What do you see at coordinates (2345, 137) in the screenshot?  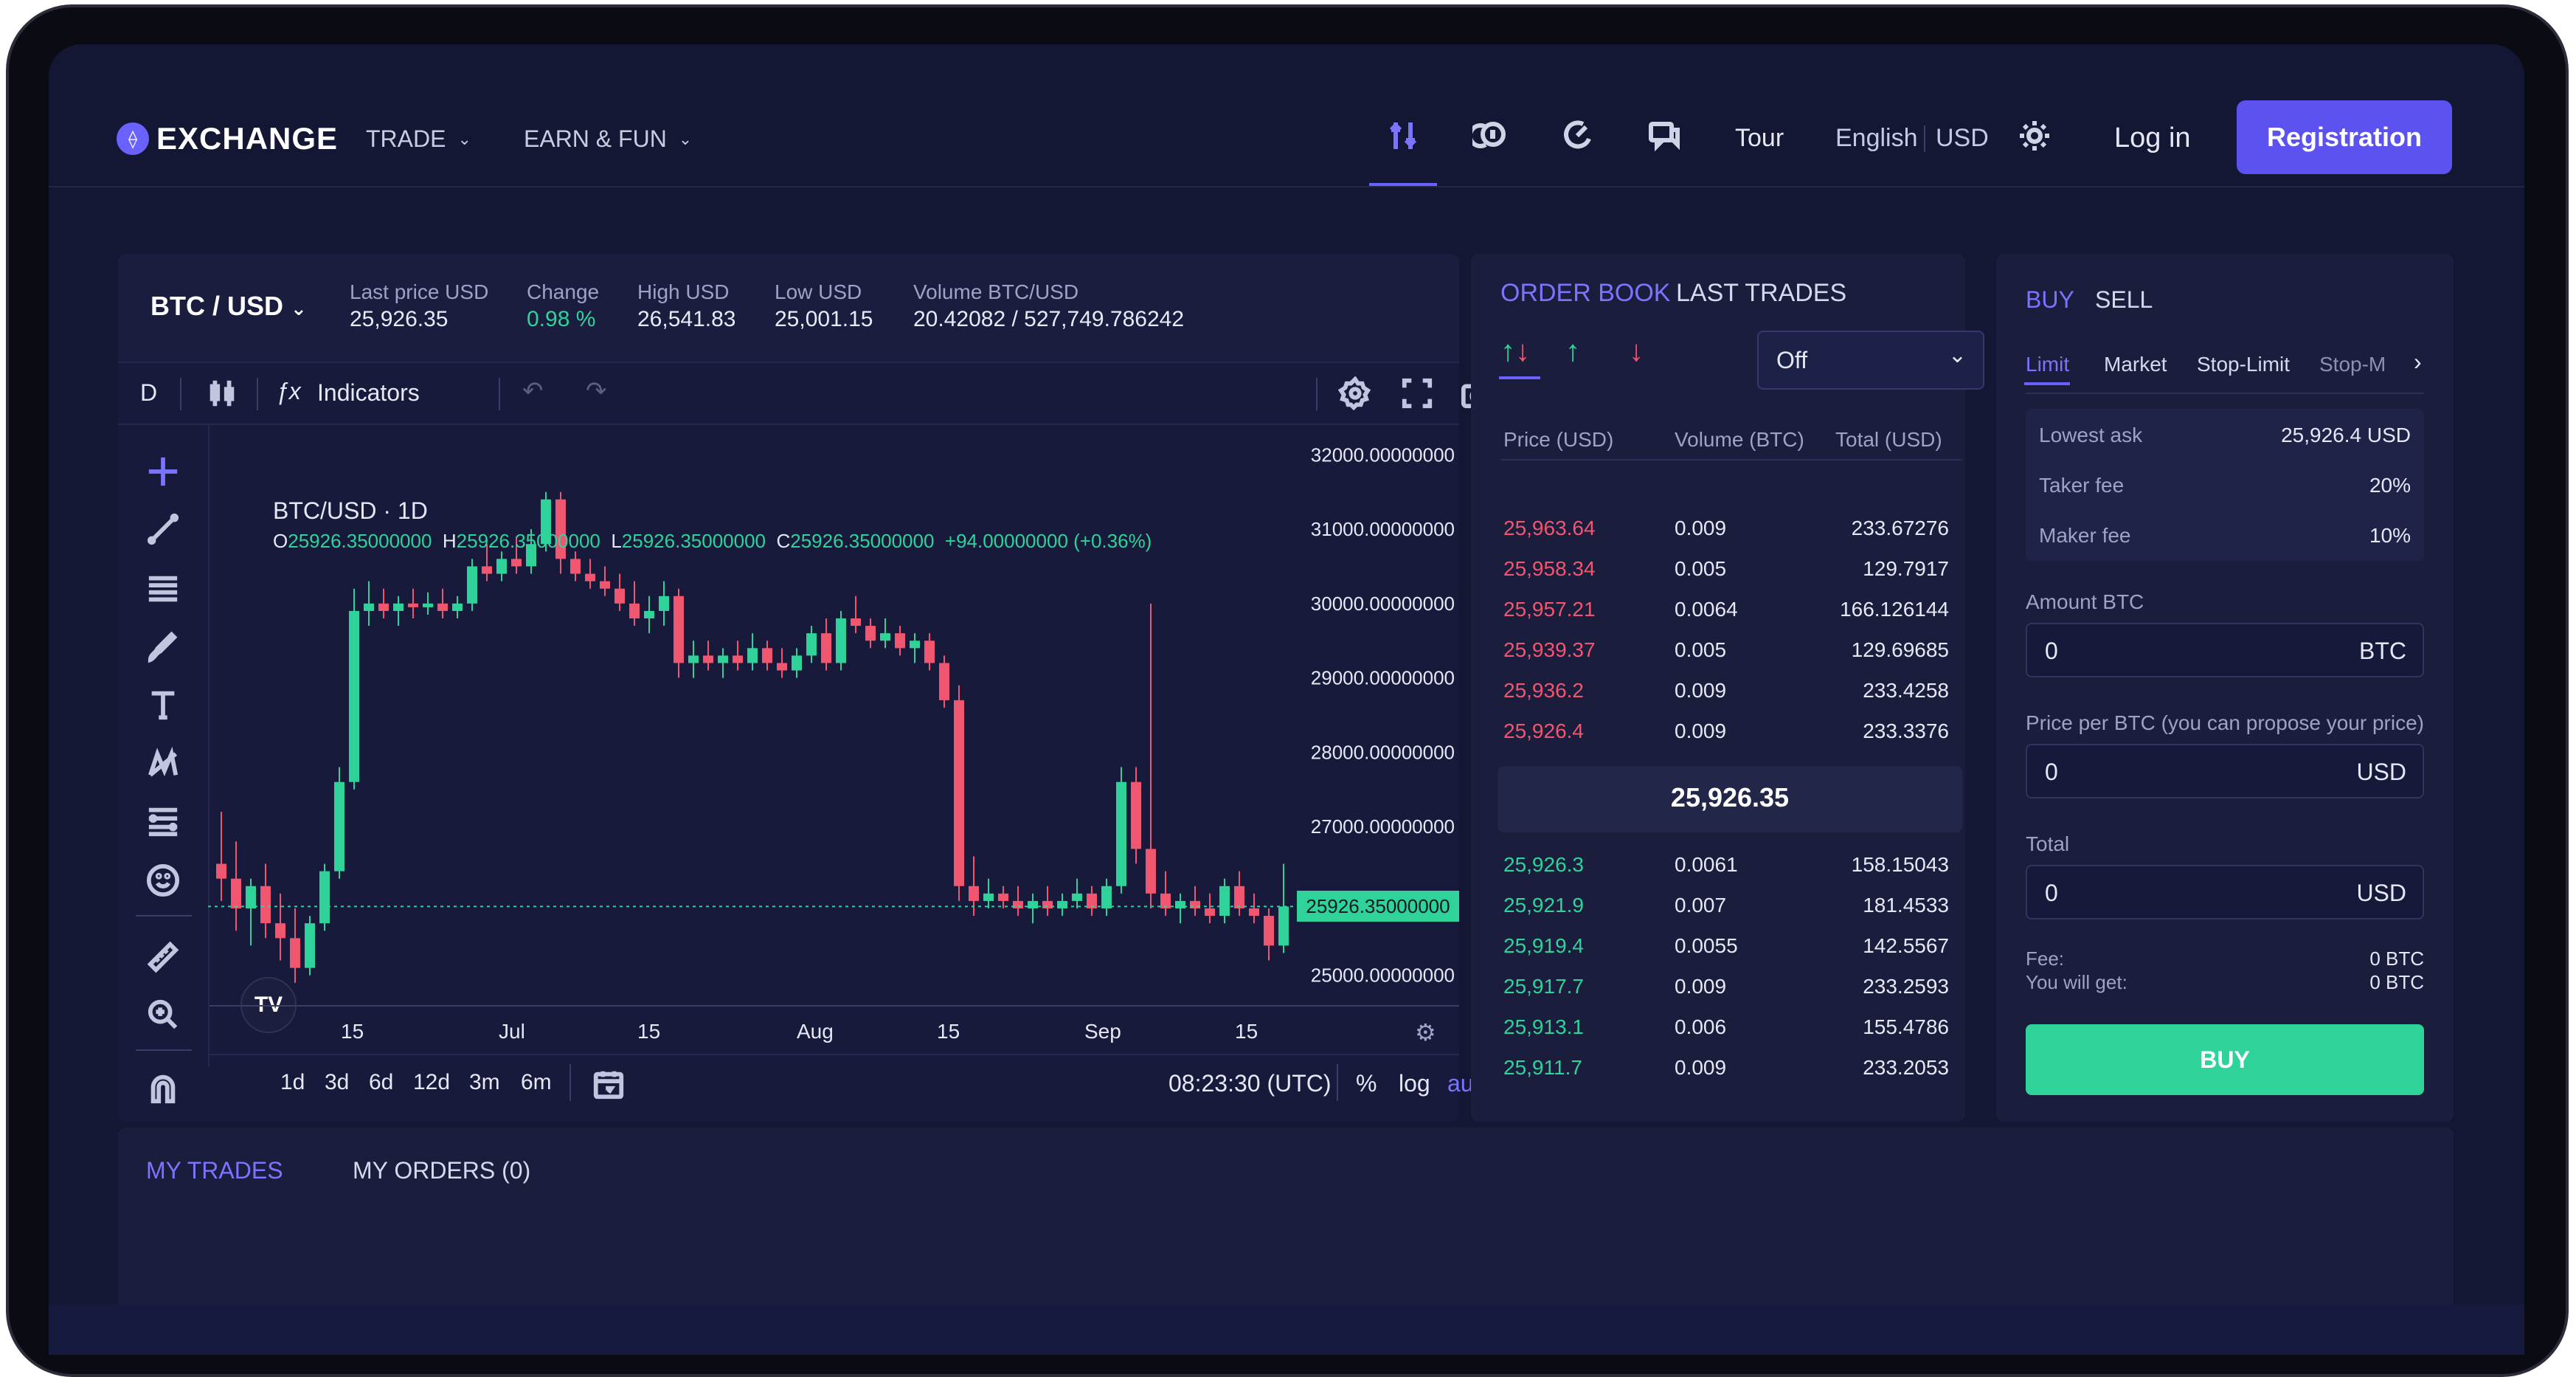 I see `registration-button: Registration` at bounding box center [2345, 137].